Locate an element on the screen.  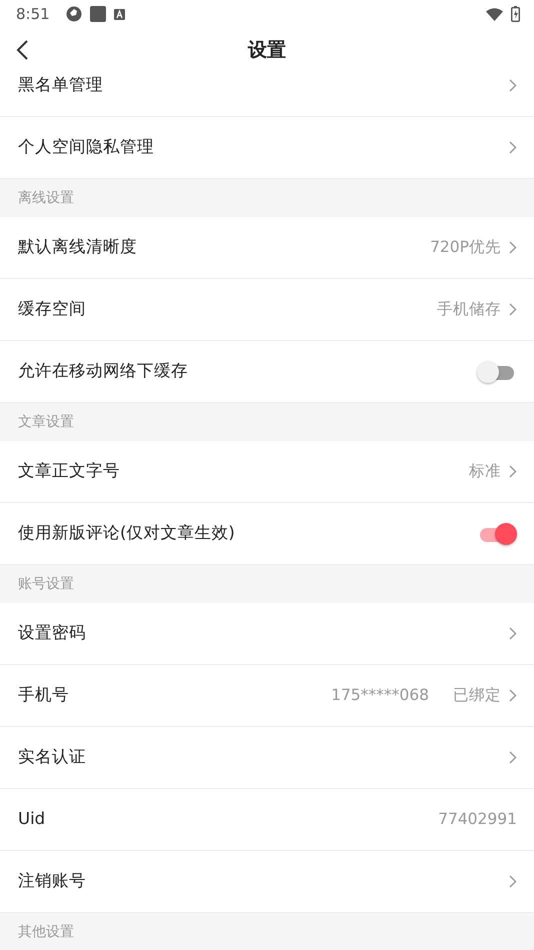
row-label: Uid is located at coordinates (32, 819).